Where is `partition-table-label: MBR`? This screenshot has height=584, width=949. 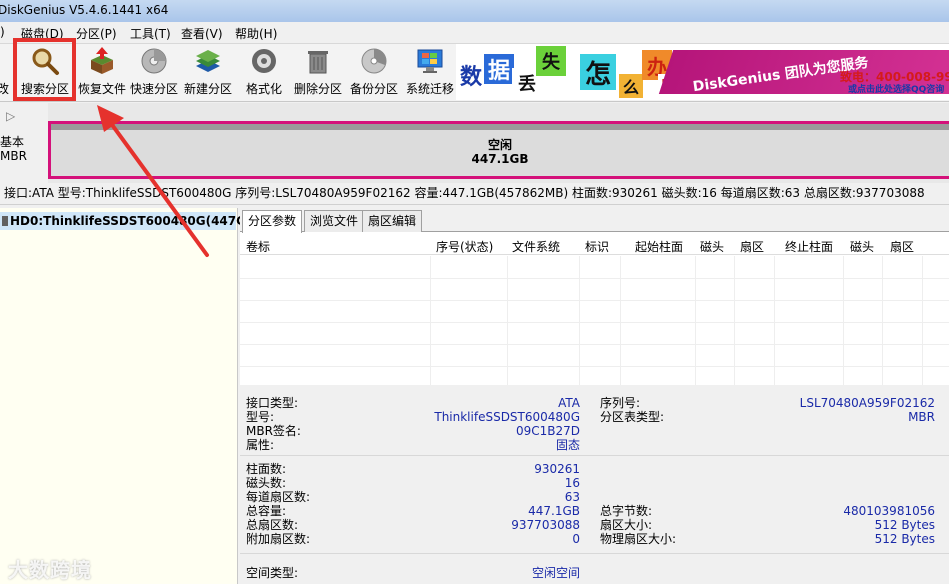 partition-table-label: MBR is located at coordinates (13, 156).